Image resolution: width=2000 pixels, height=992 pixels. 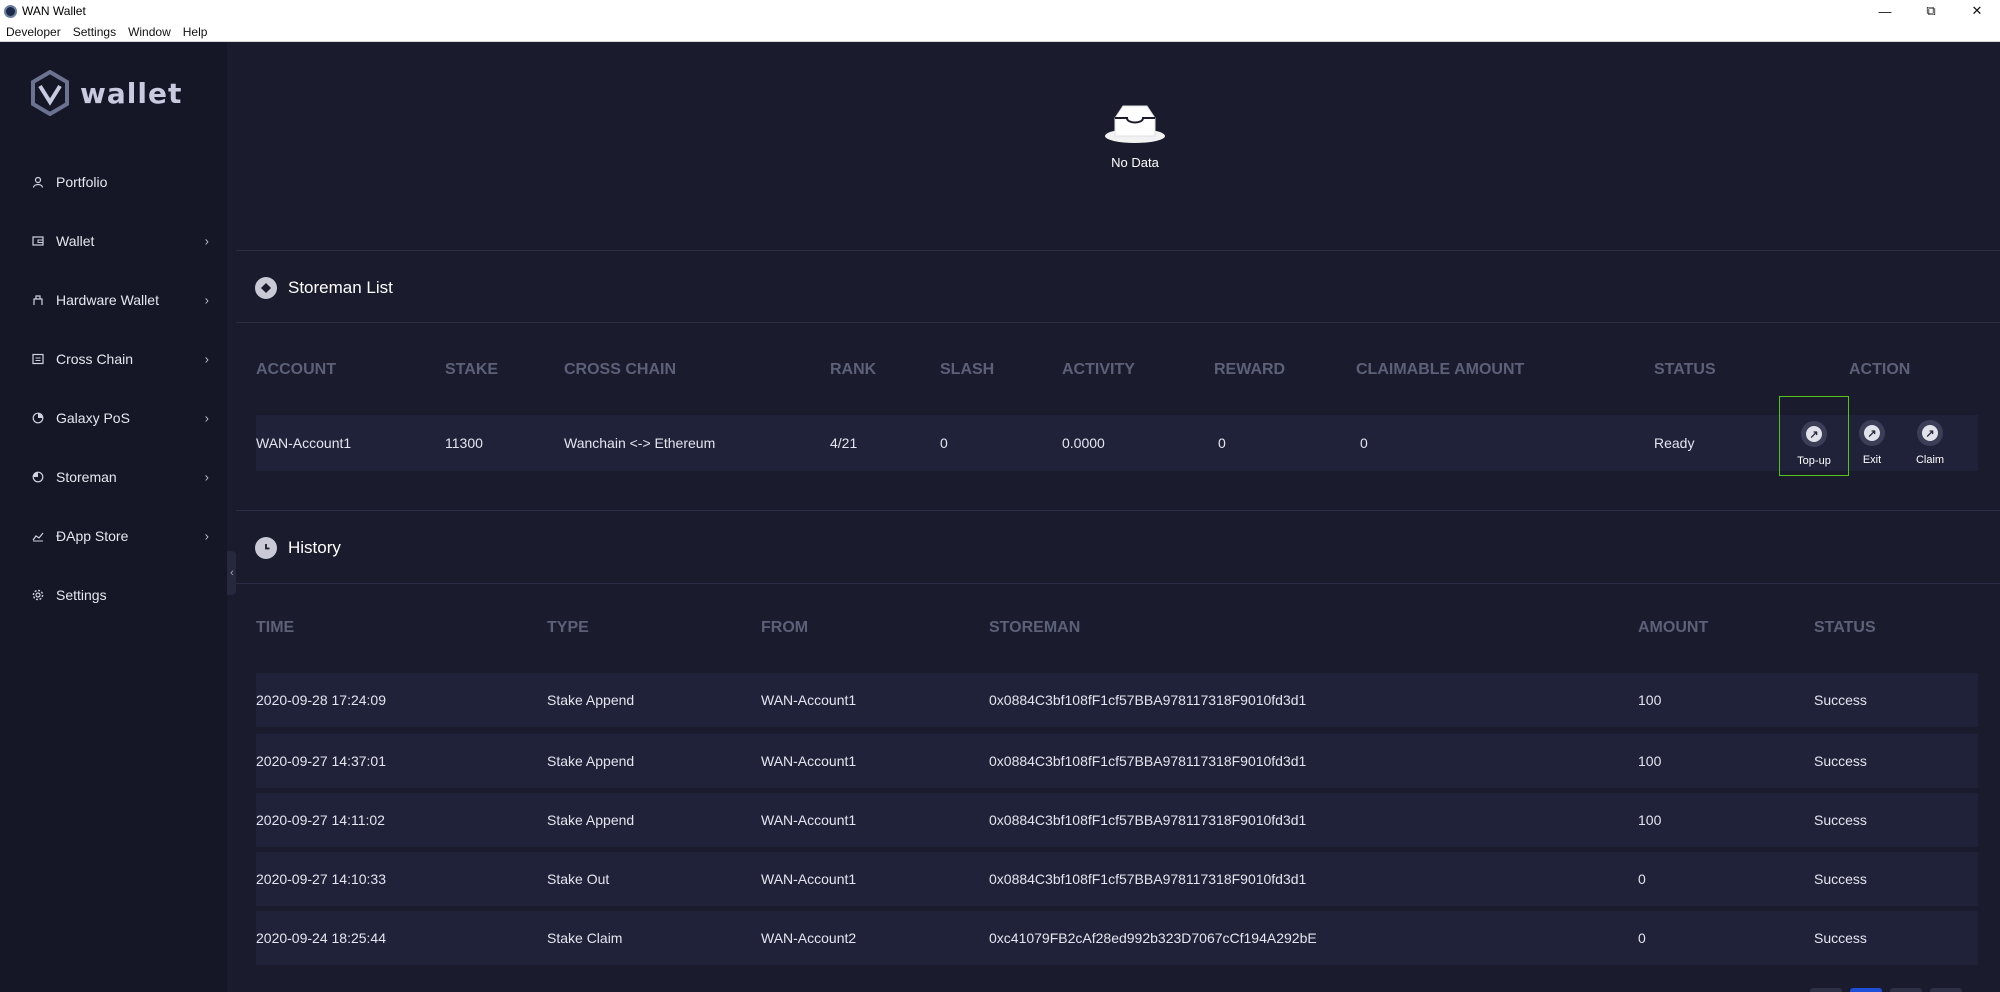 What do you see at coordinates (1885, 11) in the screenshot?
I see `minimize-button: —` at bounding box center [1885, 11].